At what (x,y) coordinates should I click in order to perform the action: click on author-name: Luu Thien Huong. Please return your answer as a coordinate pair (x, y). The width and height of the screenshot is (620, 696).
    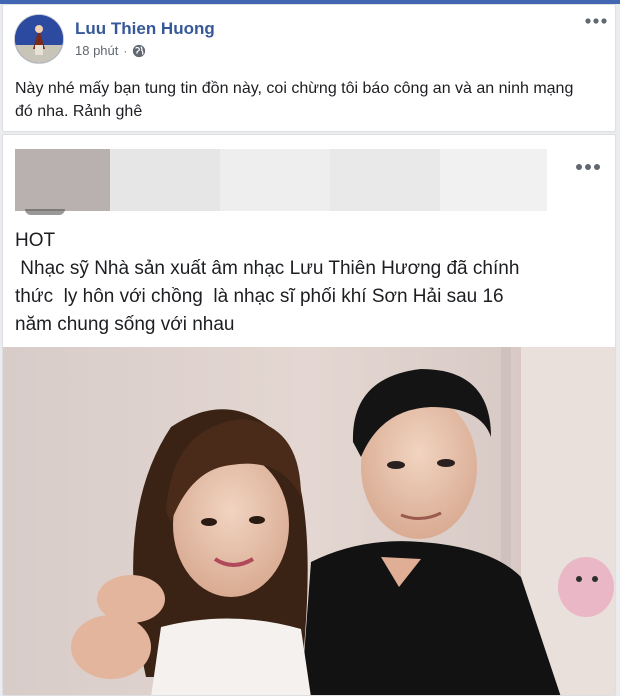
    Looking at the image, I should click on (145, 29).